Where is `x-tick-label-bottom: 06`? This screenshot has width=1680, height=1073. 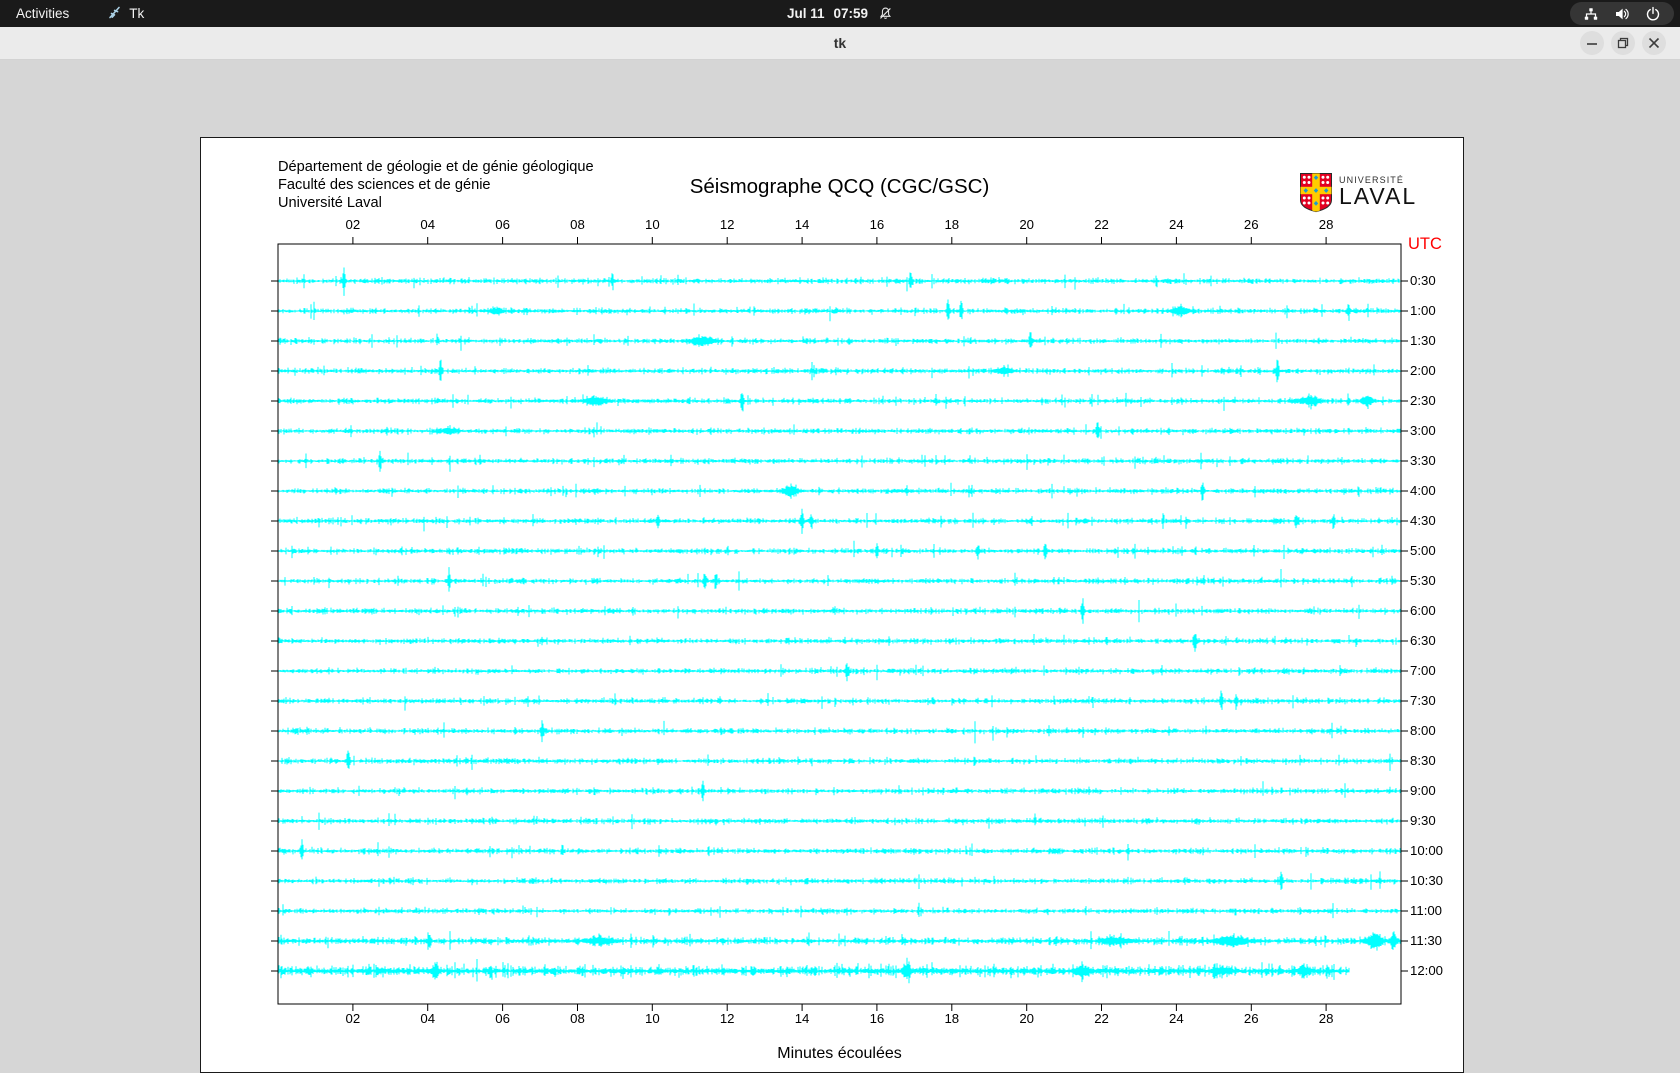
x-tick-label-bottom: 06 is located at coordinates (502, 1018).